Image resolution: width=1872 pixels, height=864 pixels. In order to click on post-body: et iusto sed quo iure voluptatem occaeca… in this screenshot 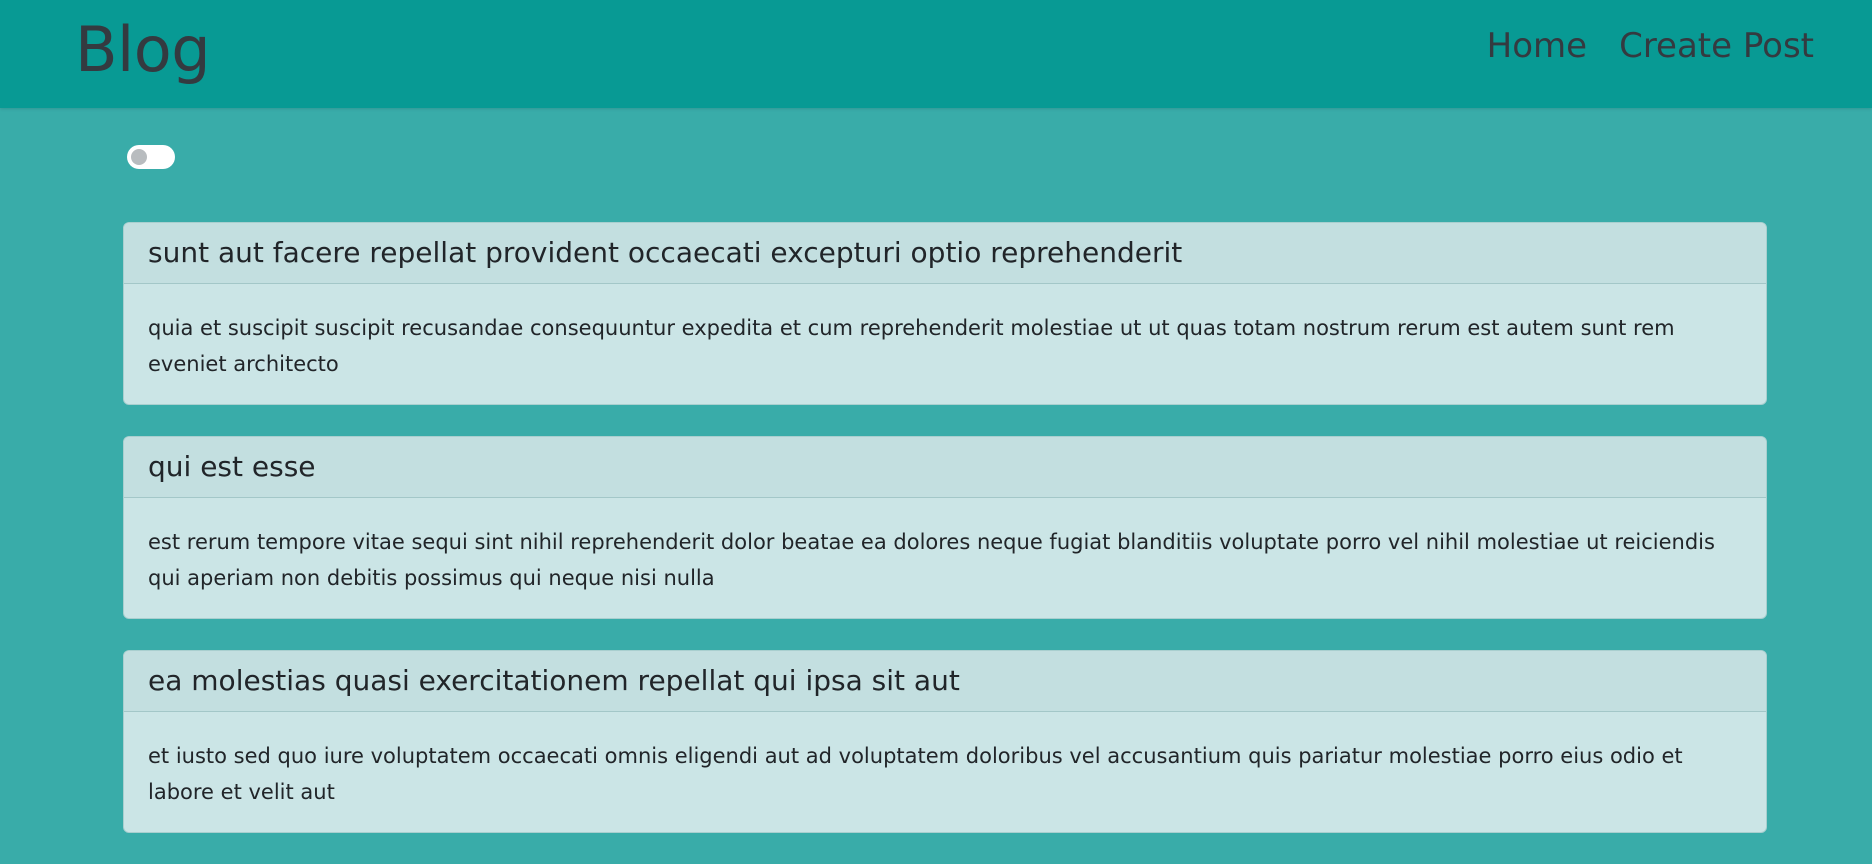, I will do `click(915, 774)`.